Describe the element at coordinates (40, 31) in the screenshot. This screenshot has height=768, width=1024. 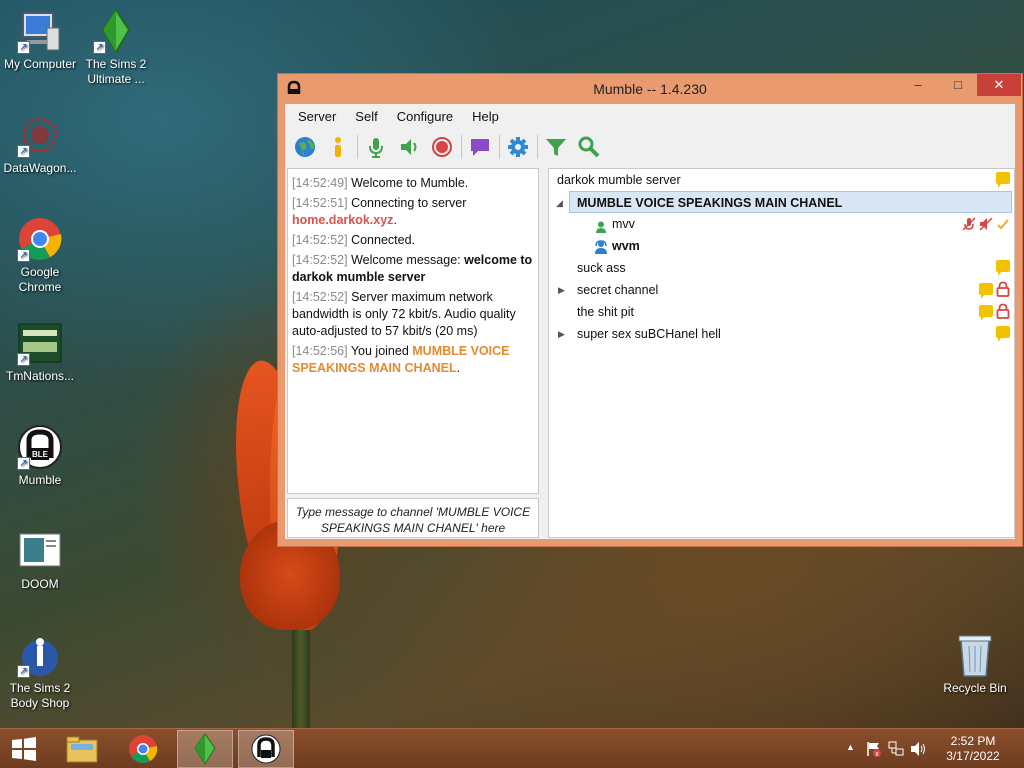
I see `computer-icon: ↗` at that location.